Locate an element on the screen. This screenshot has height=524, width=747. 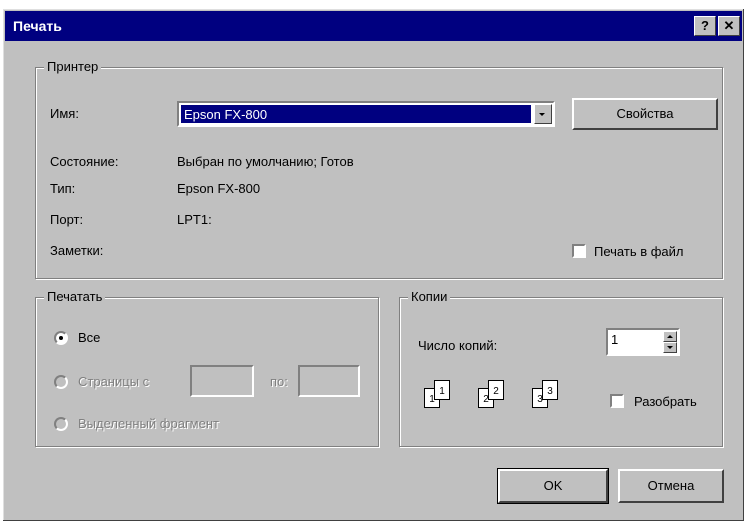
printer-name-value: Epson FX-800 is located at coordinates (356, 114).